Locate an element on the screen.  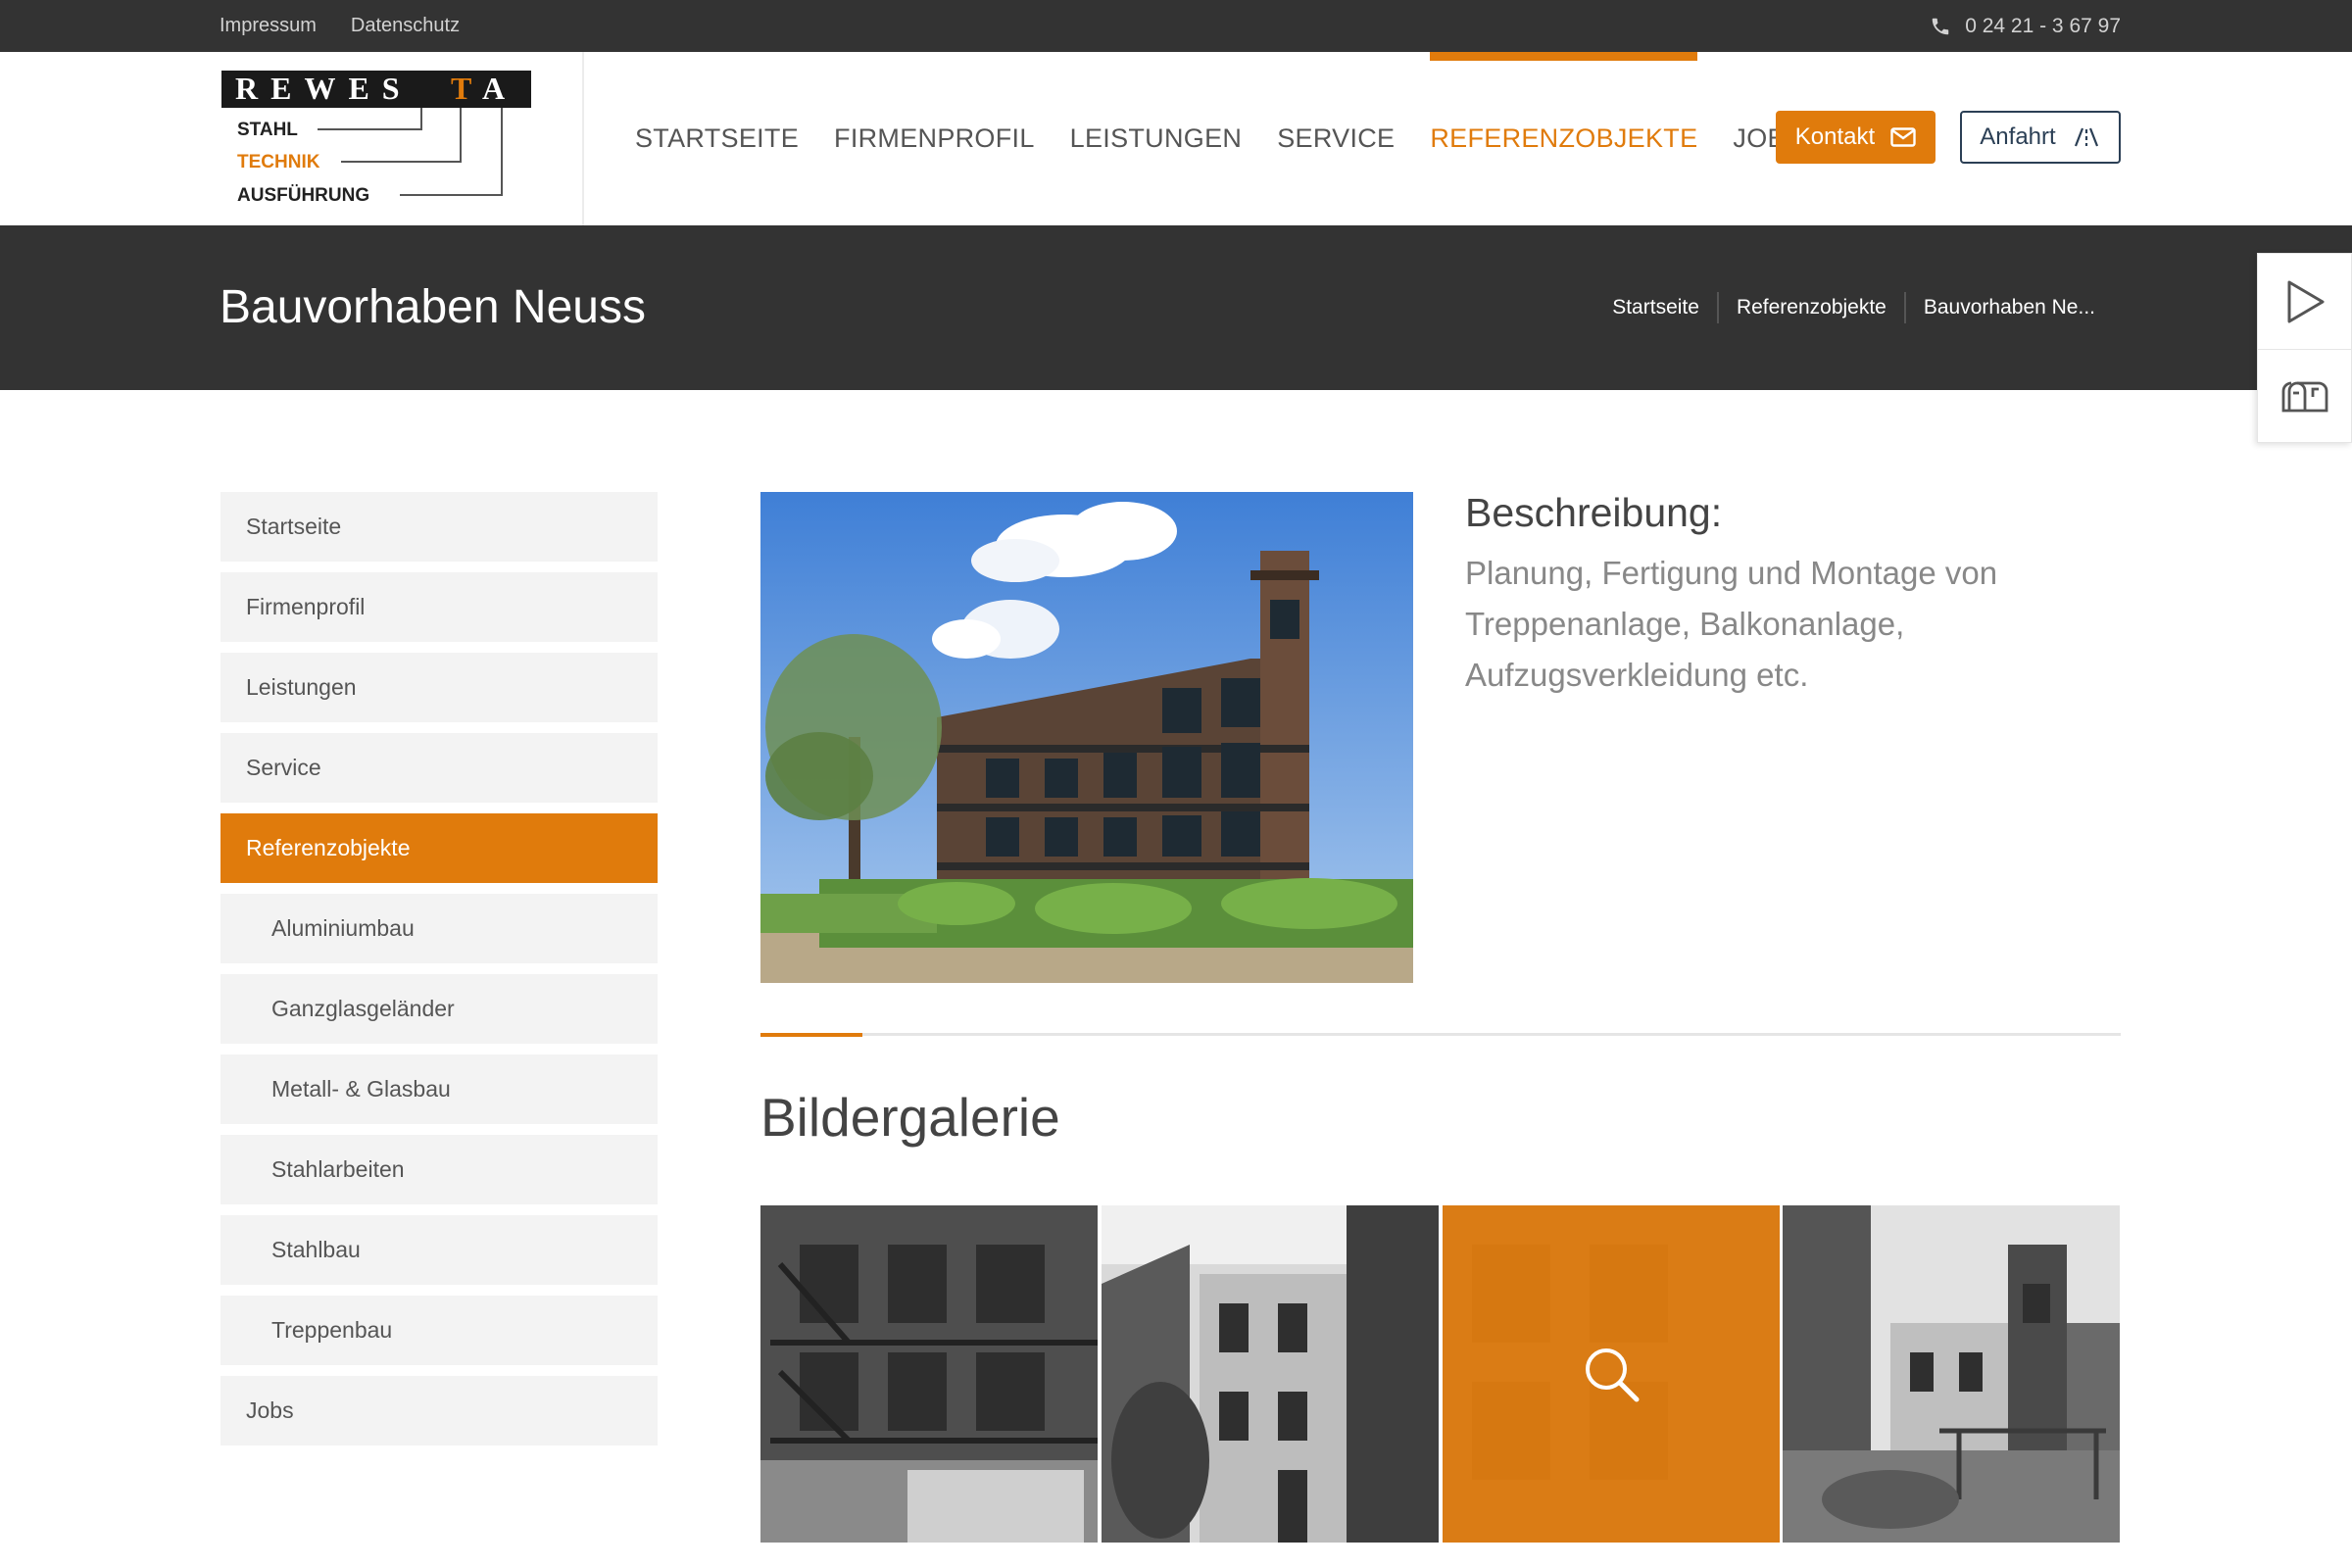
nav-service: SERVICE is located at coordinates (1336, 138).